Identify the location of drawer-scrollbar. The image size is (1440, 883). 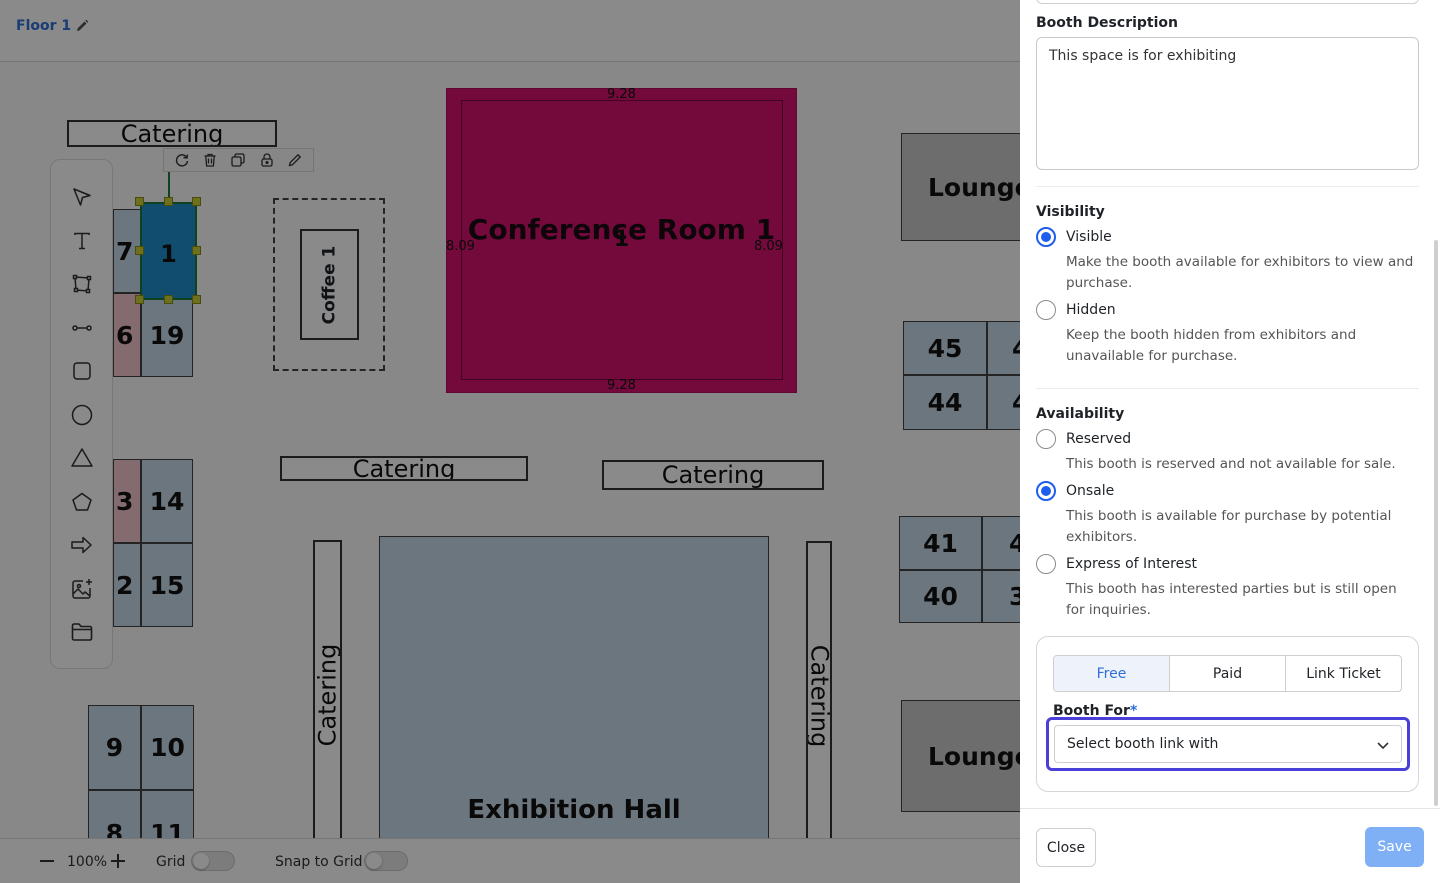
(1436, 523).